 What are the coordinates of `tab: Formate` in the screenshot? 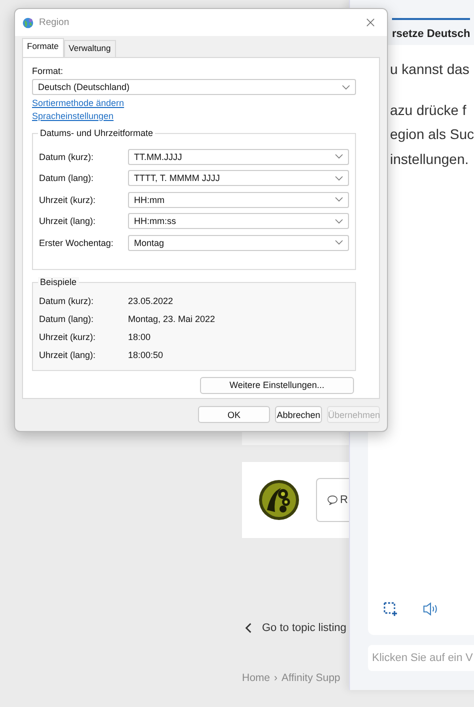 It's located at (43, 47).